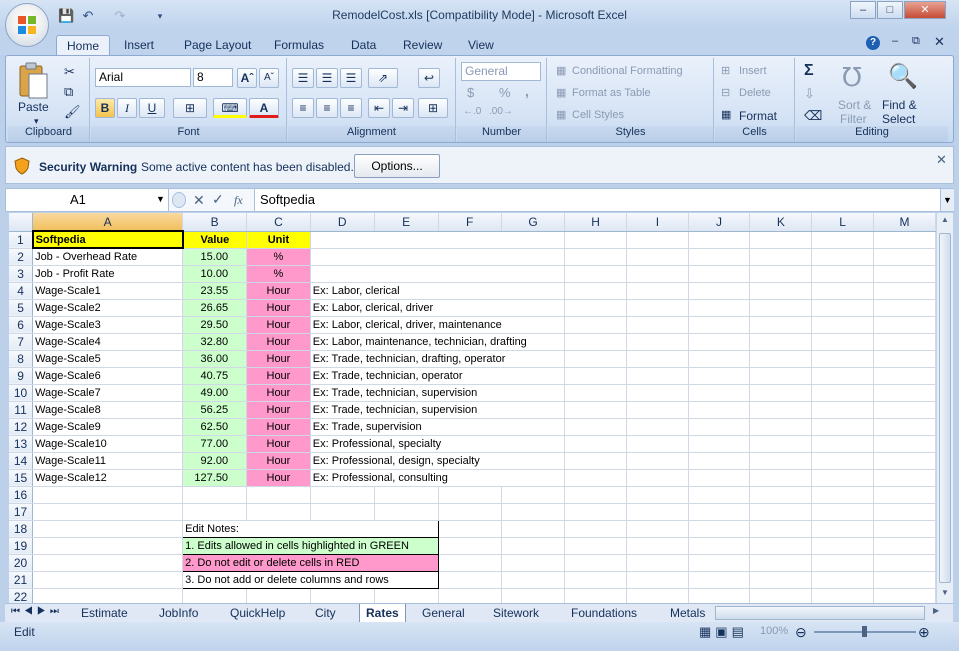 The image size is (959, 651). Describe the element at coordinates (21, 495) in the screenshot. I see `row-header: 16` at that location.